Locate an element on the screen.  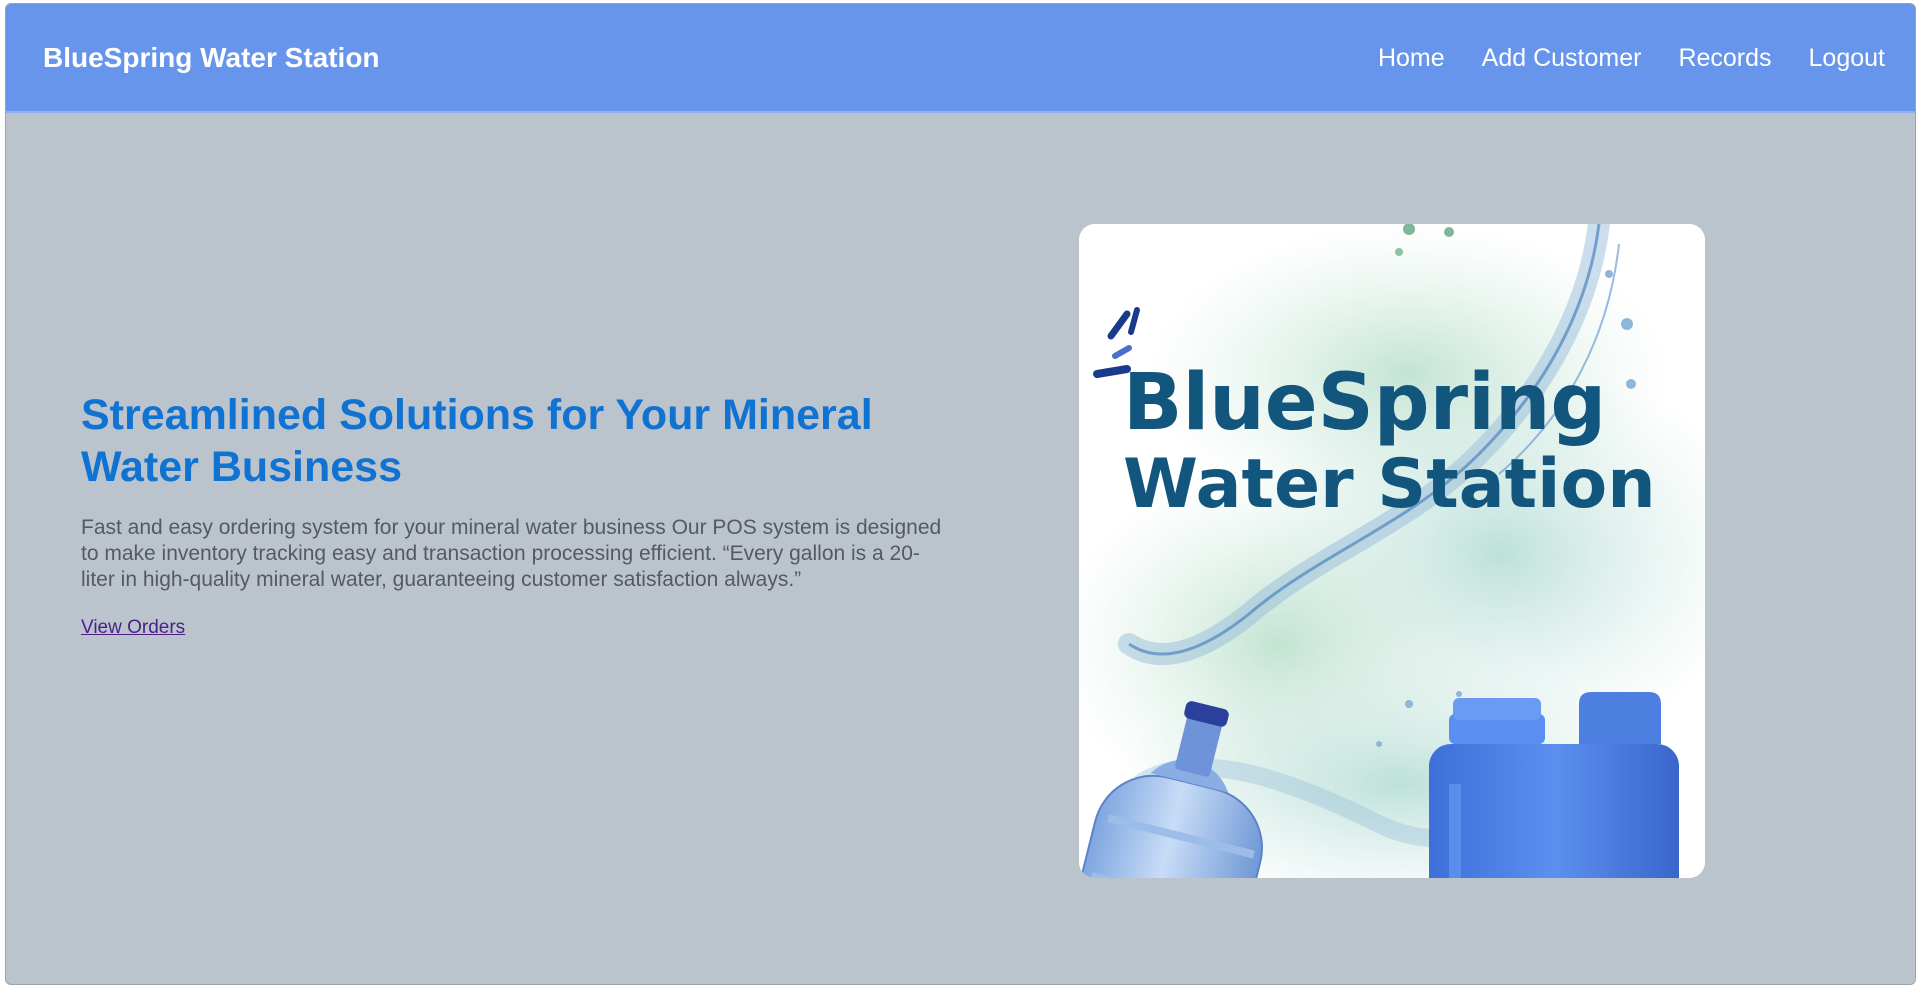
nav-records-link: Records is located at coordinates (1724, 58).